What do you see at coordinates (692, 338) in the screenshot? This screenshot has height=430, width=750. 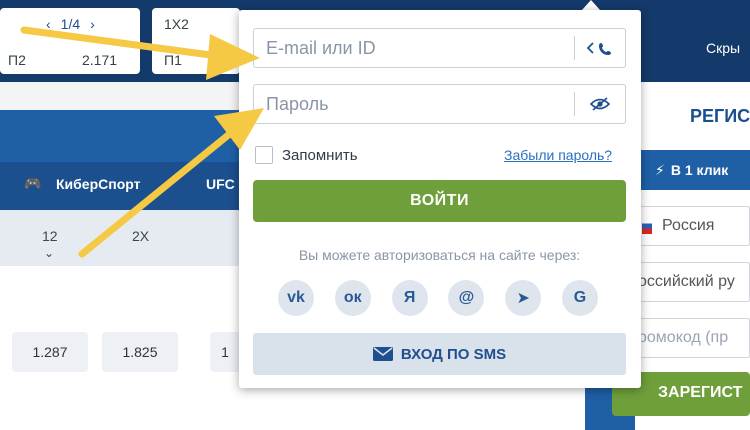 I see `promo-input: ромокод (пр` at bounding box center [692, 338].